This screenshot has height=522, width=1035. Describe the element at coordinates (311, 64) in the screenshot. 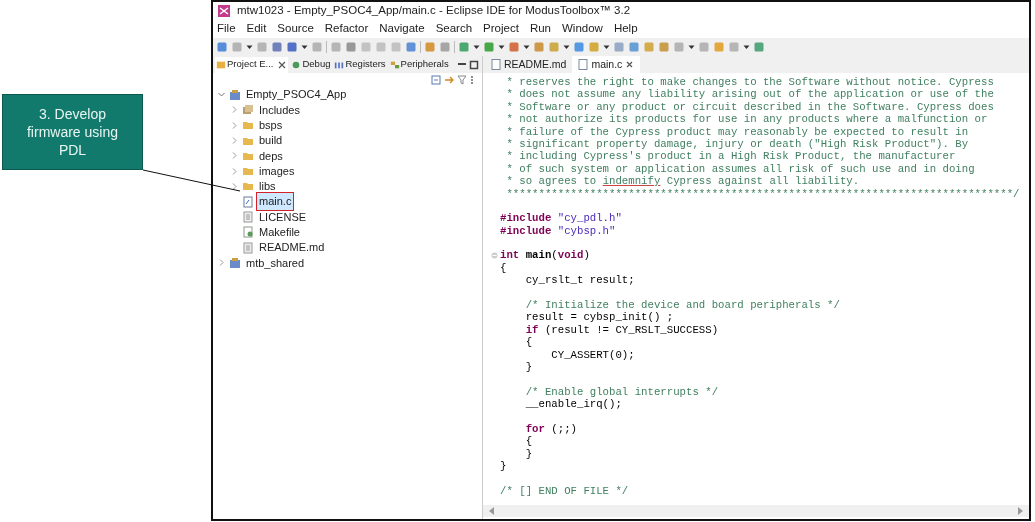

I see `view-tab: Debug` at that location.